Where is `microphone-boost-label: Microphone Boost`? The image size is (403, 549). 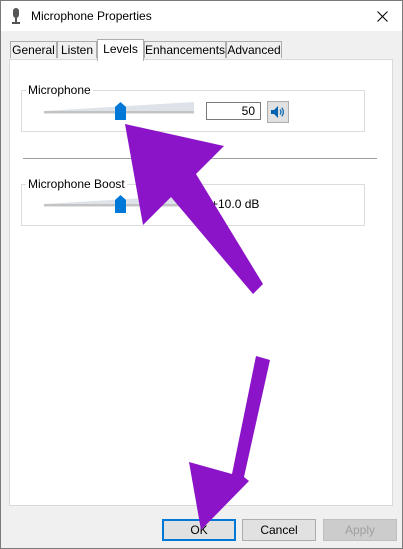
microphone-boost-label: Microphone Boost is located at coordinates (76, 184).